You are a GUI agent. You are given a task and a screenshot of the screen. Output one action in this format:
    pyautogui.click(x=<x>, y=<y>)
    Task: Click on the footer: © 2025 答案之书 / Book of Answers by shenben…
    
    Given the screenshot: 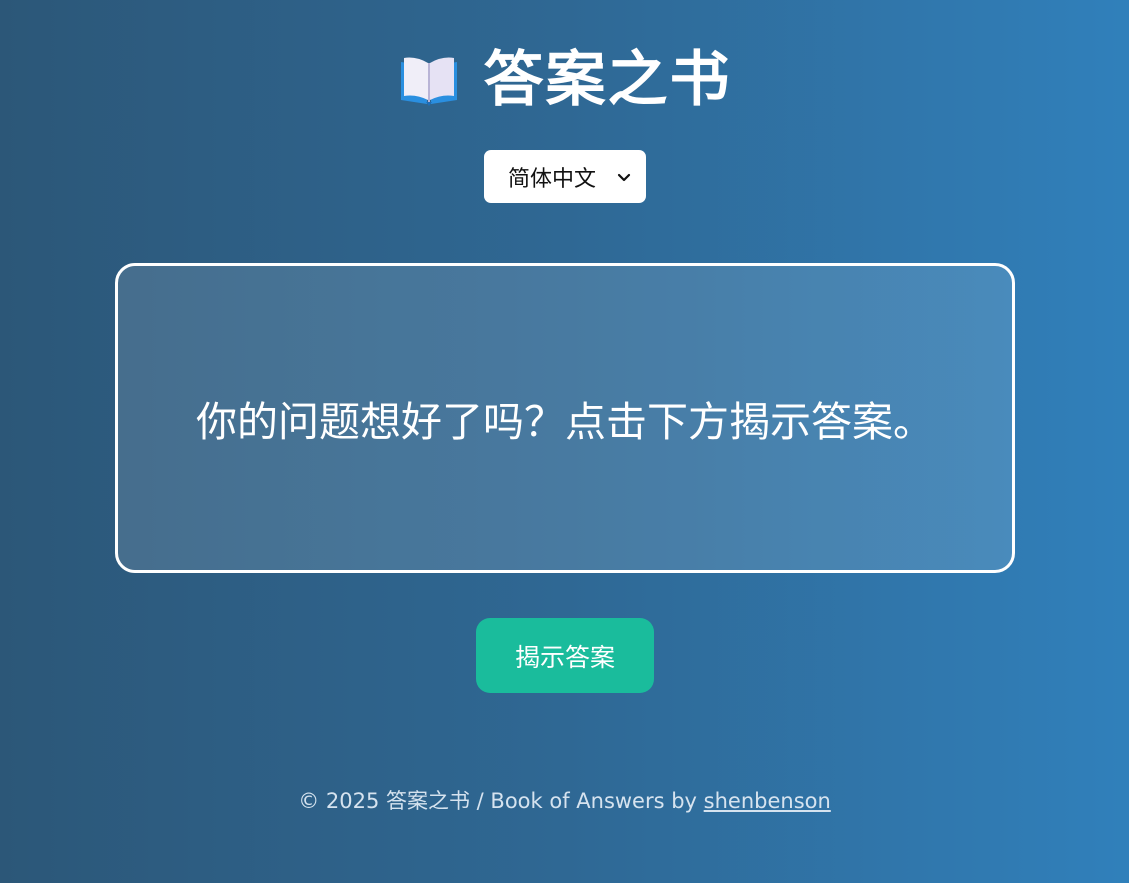 What is the action you would take?
    pyautogui.click(x=564, y=800)
    